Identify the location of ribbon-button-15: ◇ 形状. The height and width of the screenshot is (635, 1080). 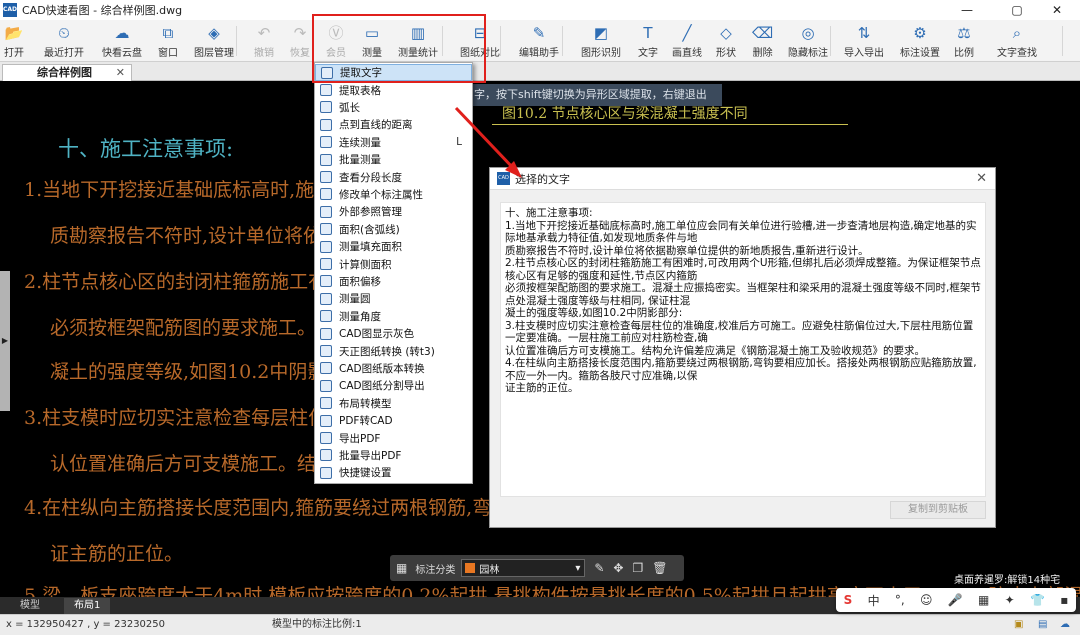
(726, 40).